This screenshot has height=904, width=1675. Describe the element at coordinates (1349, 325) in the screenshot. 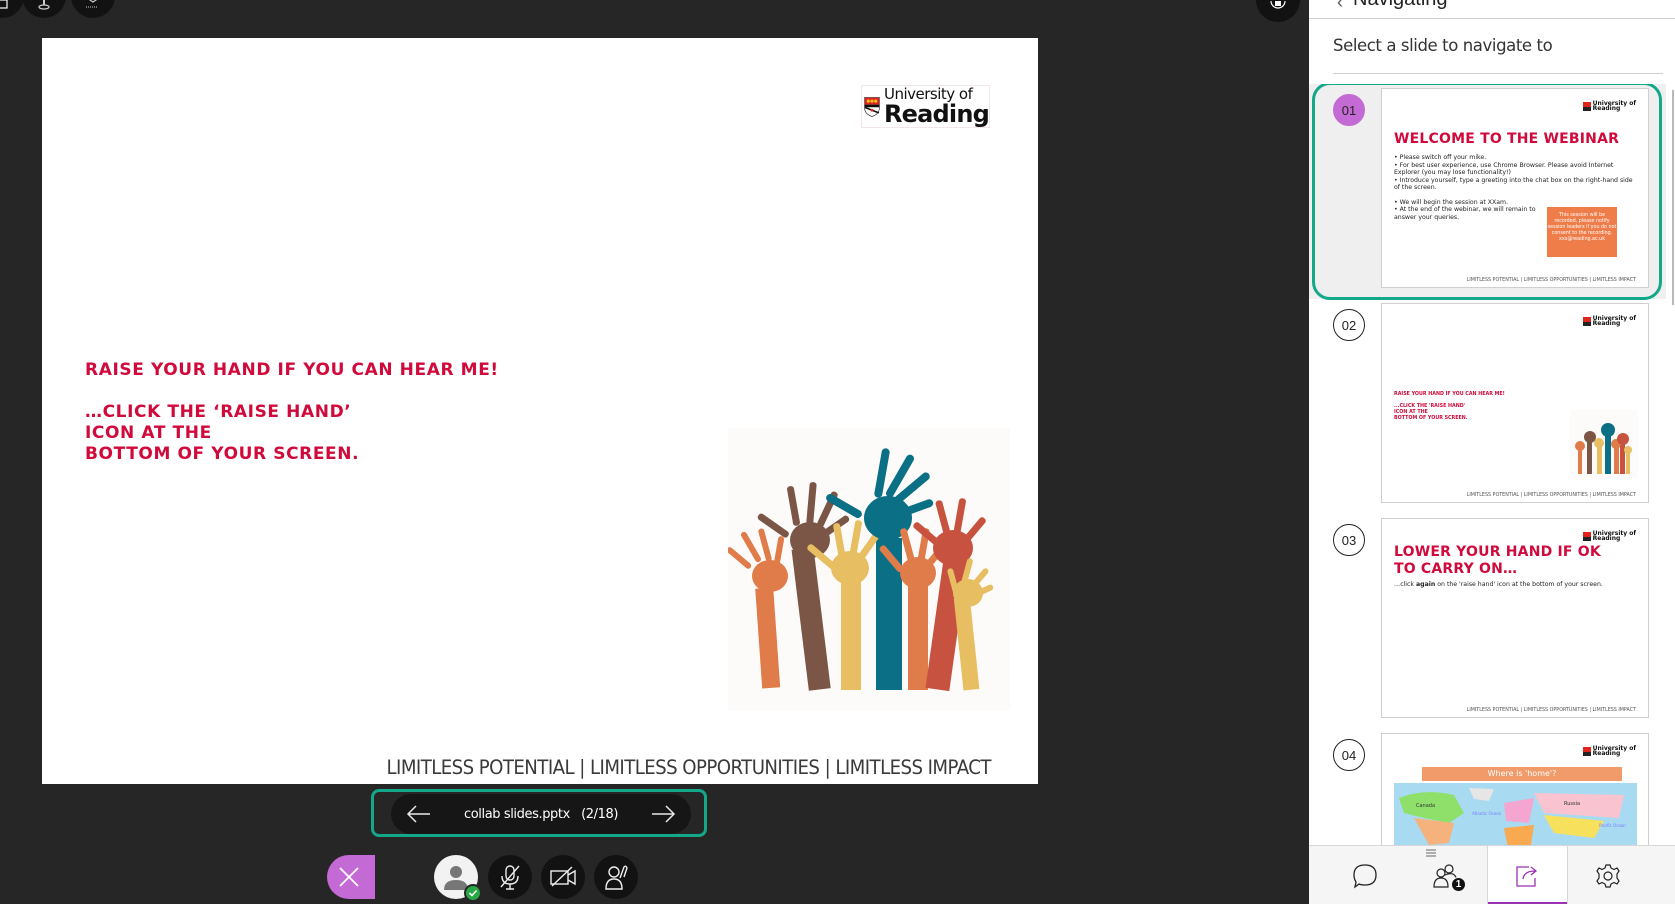

I see `slide-number-badge: 02` at that location.